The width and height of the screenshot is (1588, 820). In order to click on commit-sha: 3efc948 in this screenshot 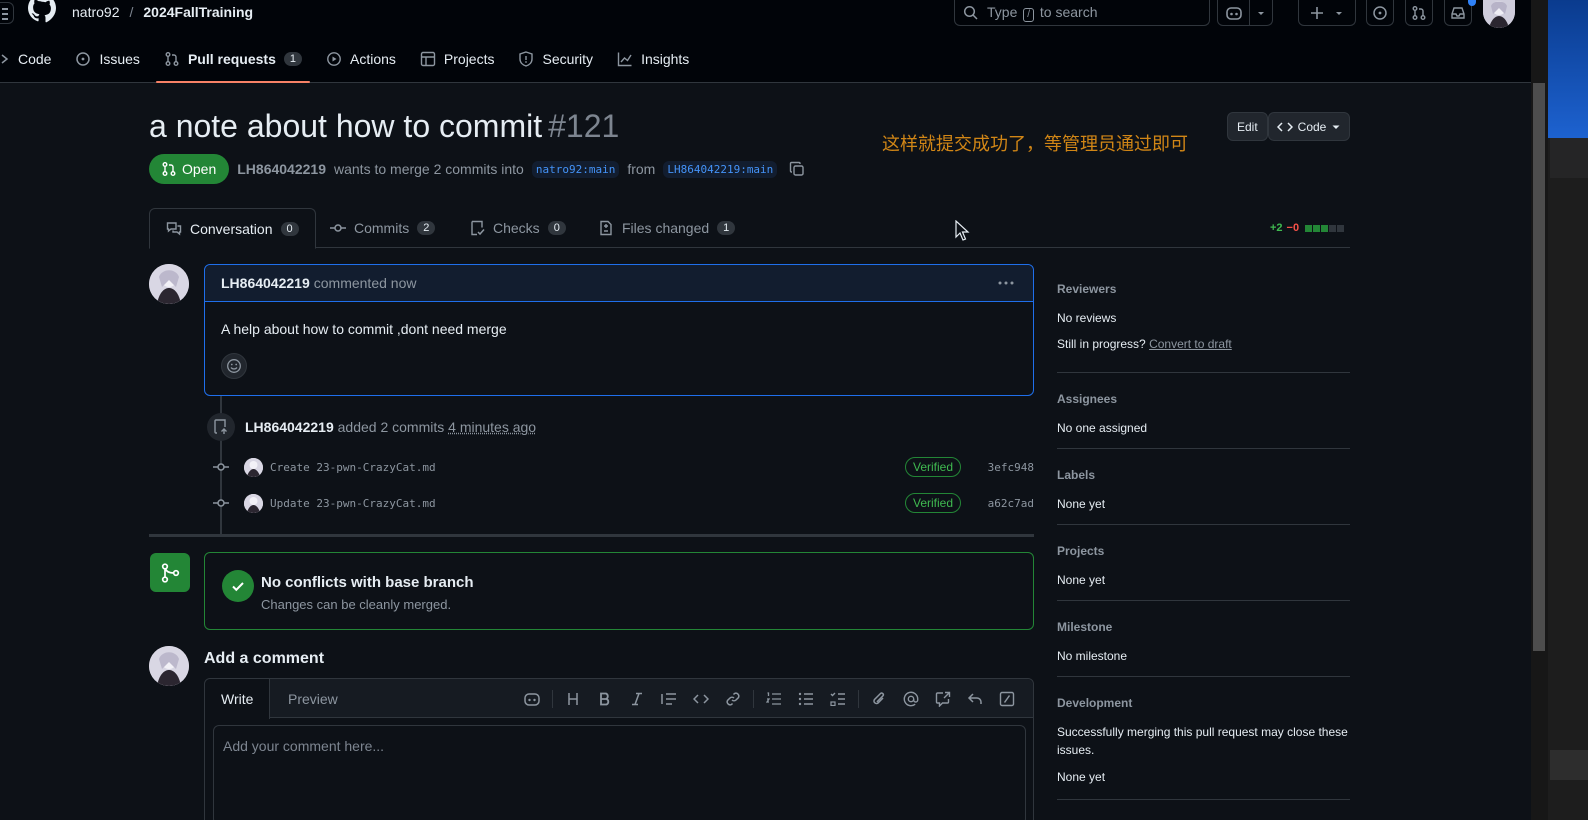, I will do `click(1011, 467)`.